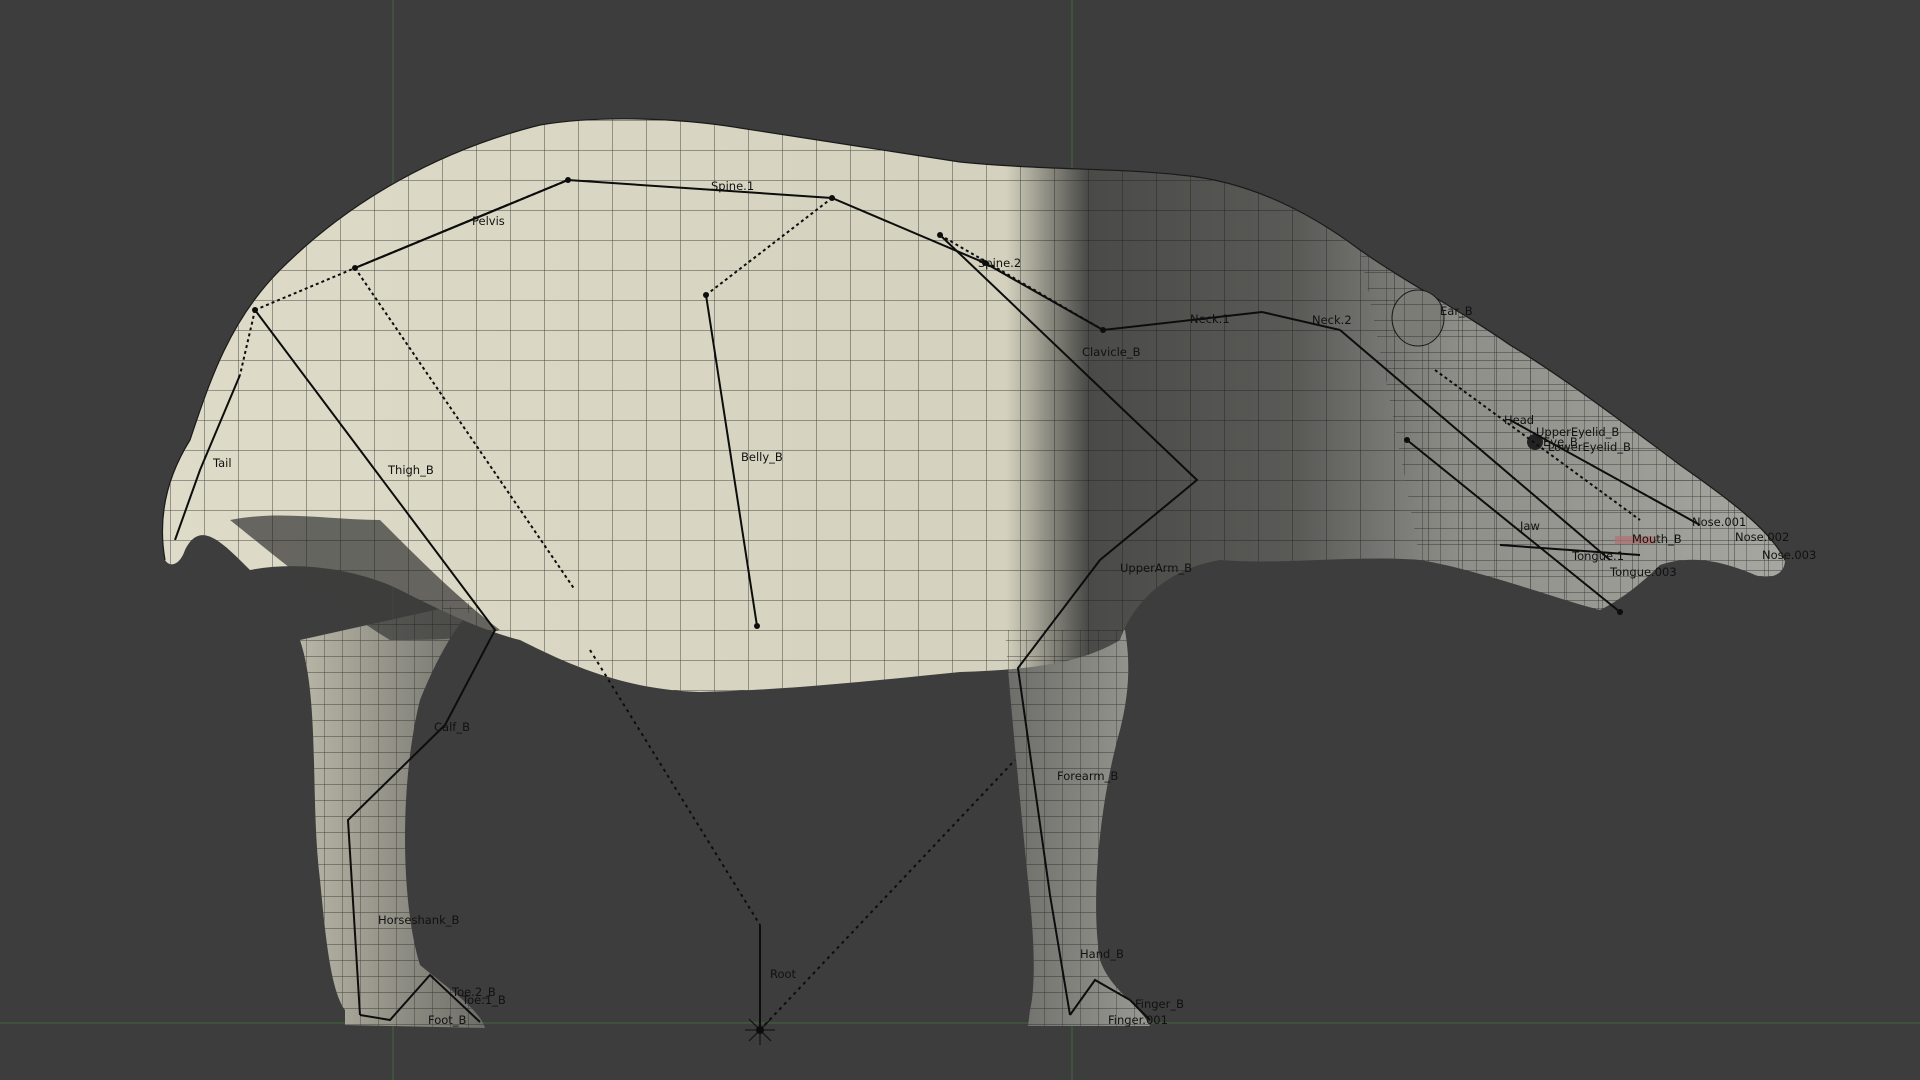 The width and height of the screenshot is (1920, 1080). I want to click on bone-label-root: Root, so click(783, 974).